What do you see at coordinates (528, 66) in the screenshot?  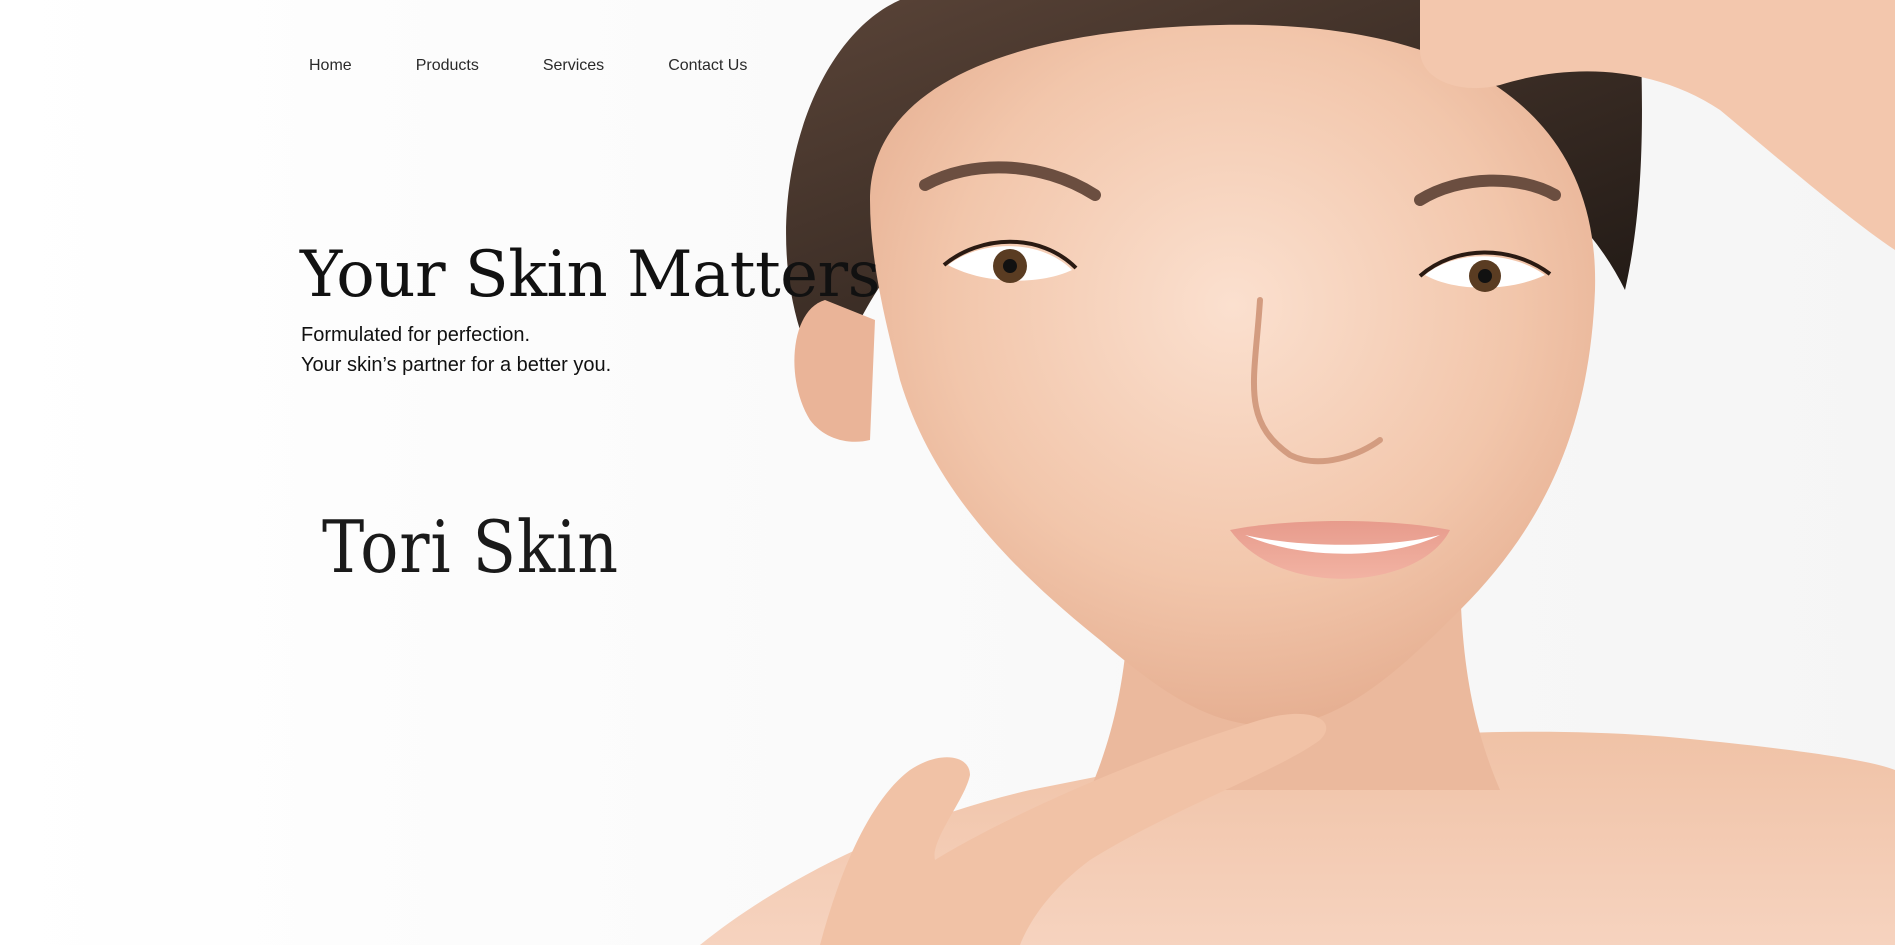 I see `main-nav: Home Products Services Contact Us` at bounding box center [528, 66].